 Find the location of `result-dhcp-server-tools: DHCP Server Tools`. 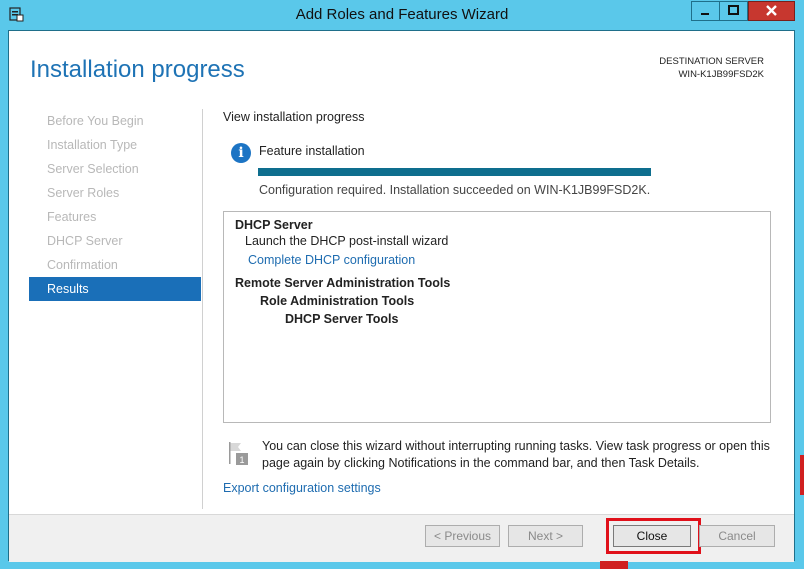

result-dhcp-server-tools: DHCP Server Tools is located at coordinates (342, 319).